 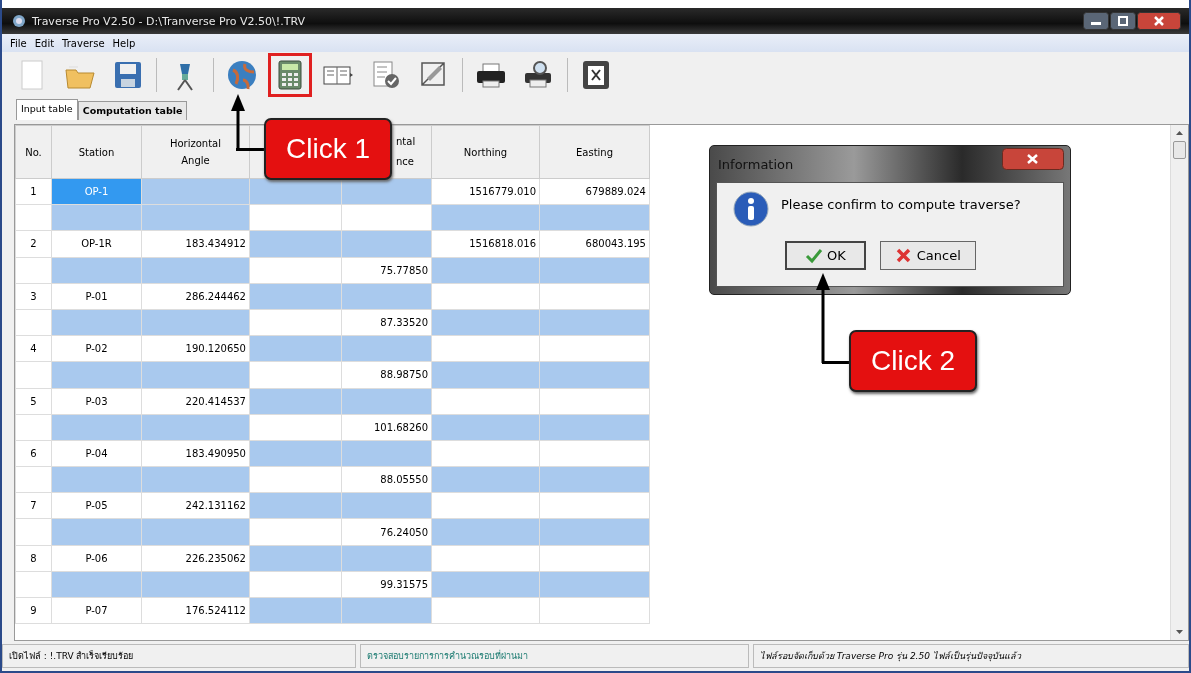 I want to click on restore-icon, so click(x=1123, y=21).